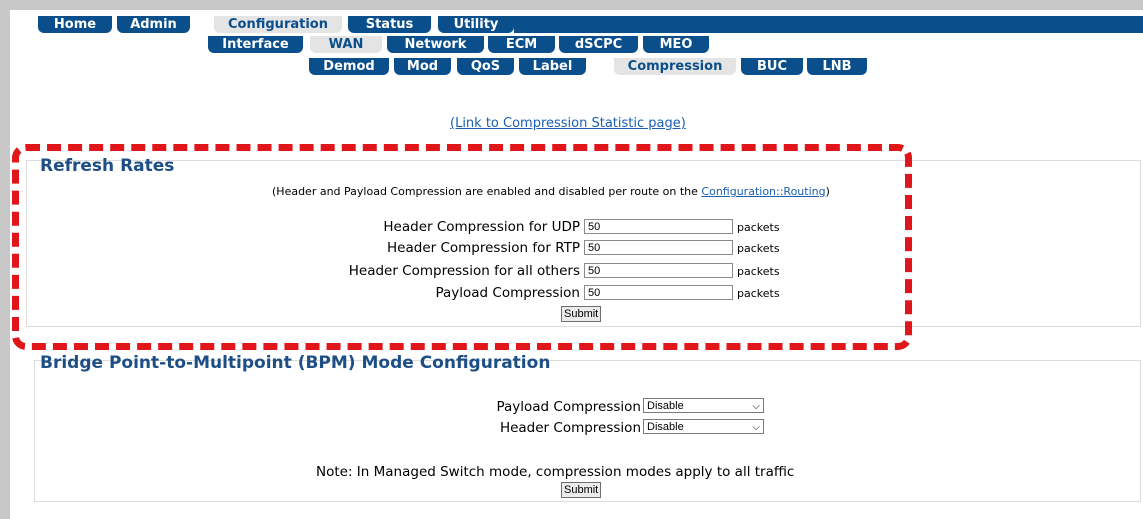  What do you see at coordinates (476, 24) in the screenshot?
I see `tab-utility: Utility` at bounding box center [476, 24].